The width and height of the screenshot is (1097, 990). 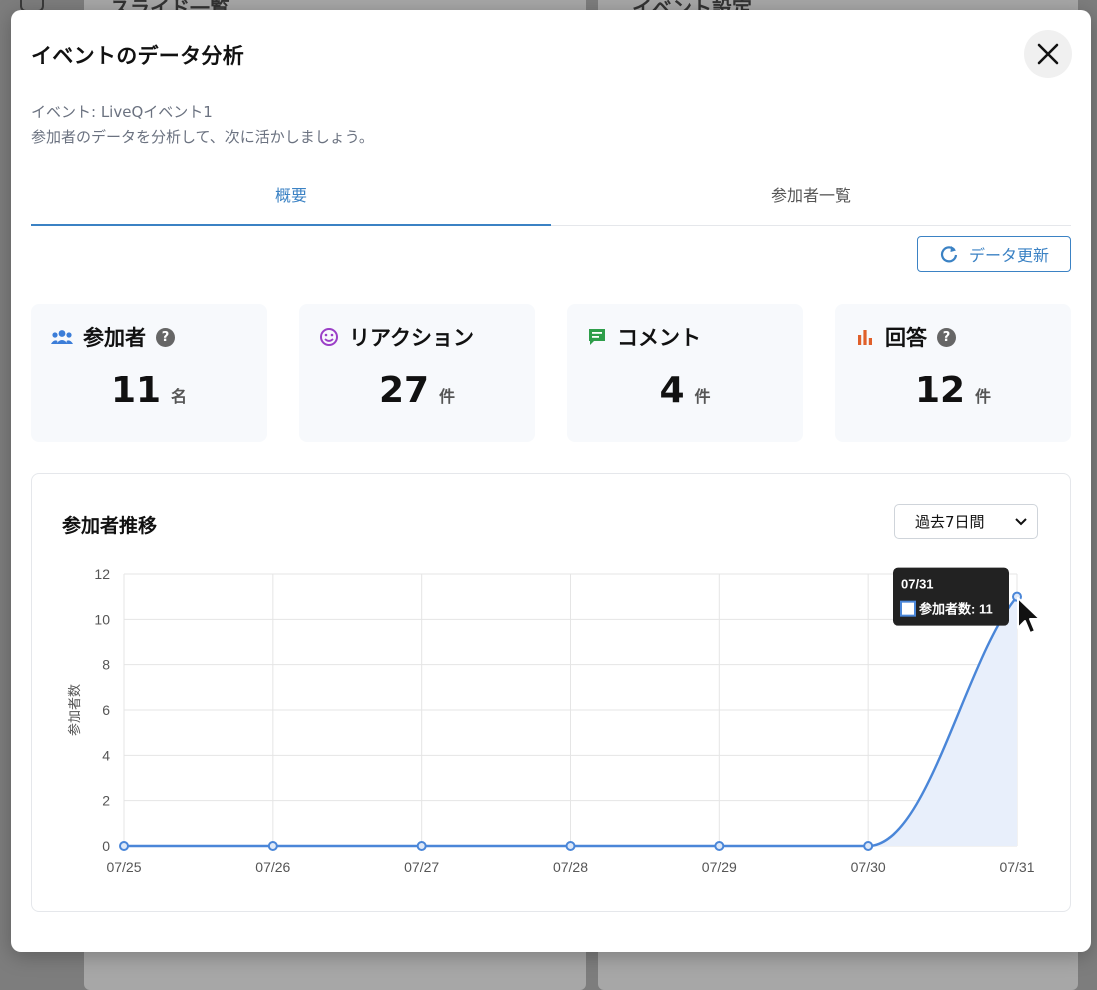 What do you see at coordinates (672, 390) in the screenshot?
I see `stat-value-comments: 4` at bounding box center [672, 390].